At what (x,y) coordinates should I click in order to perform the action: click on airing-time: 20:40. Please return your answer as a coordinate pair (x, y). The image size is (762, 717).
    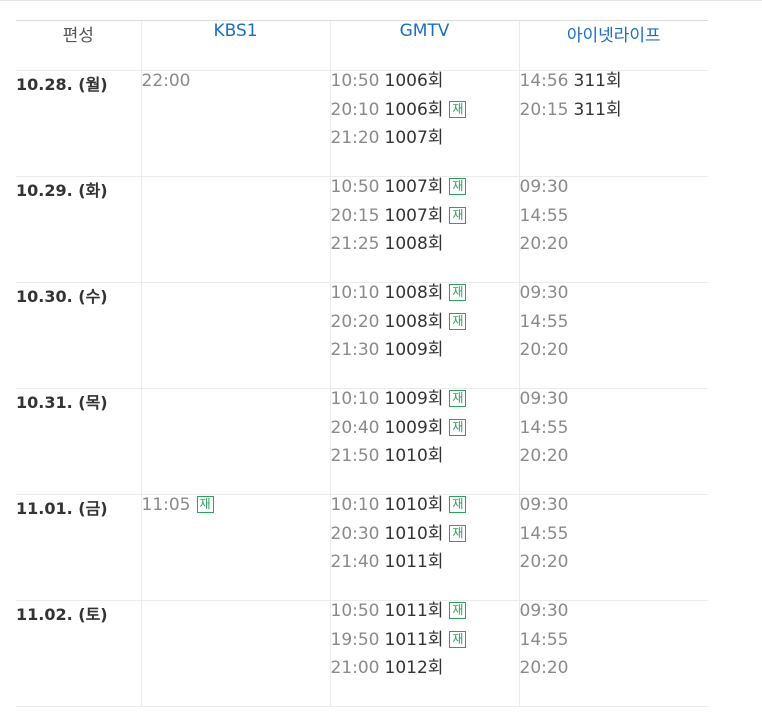
    Looking at the image, I should click on (355, 427).